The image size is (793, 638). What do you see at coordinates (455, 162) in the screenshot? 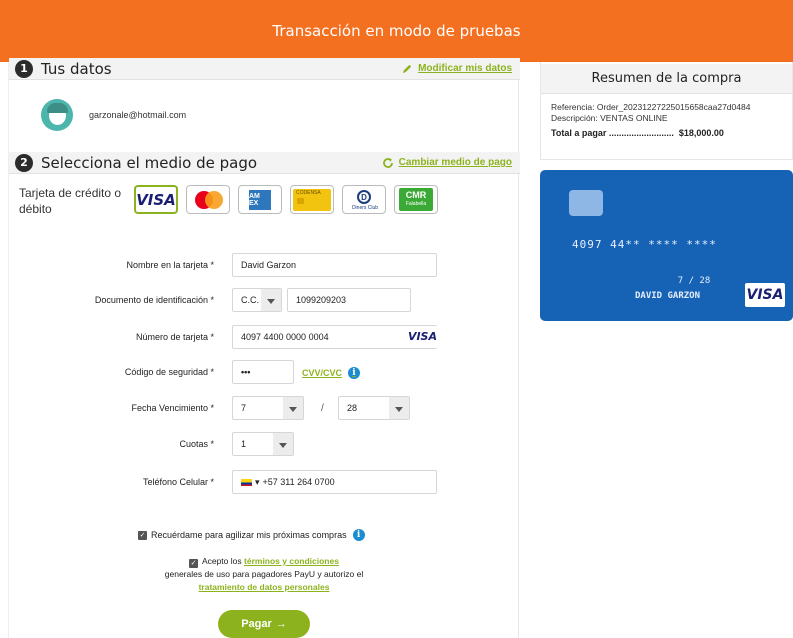
I see `change-payment-method-label: Cambiar medio de pago` at bounding box center [455, 162].